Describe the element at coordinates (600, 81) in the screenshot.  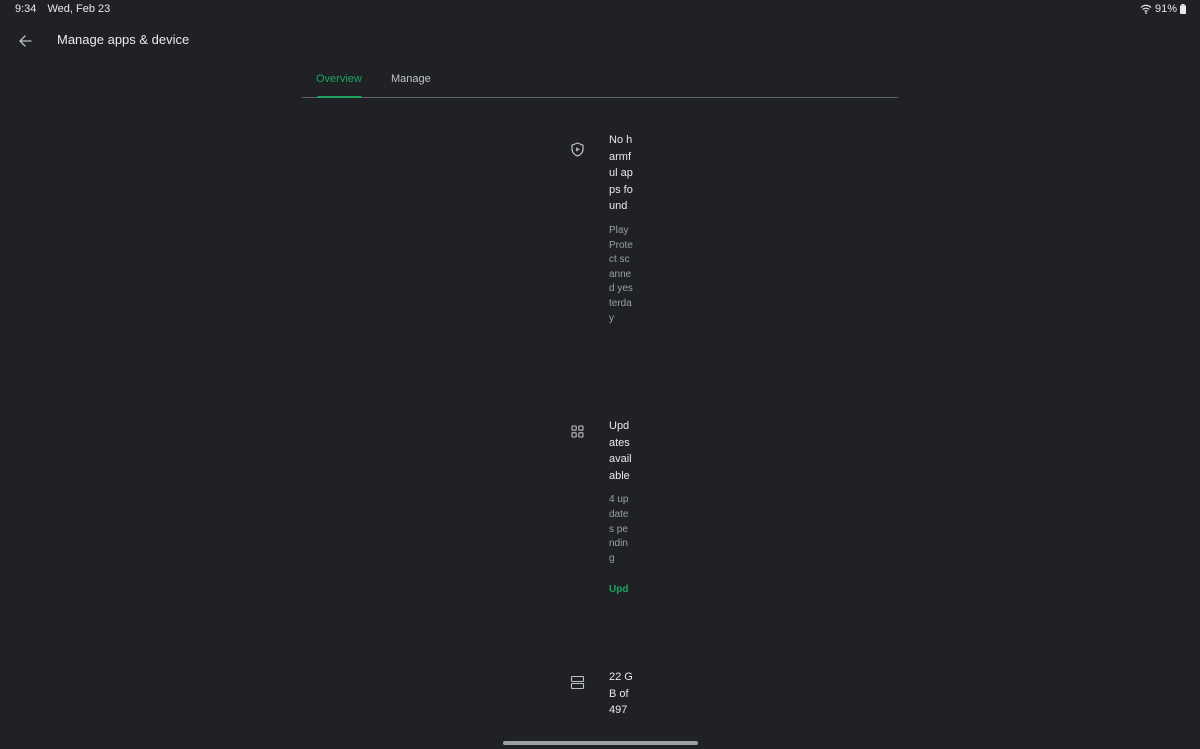
I see `tab-bar: Overview Manage` at that location.